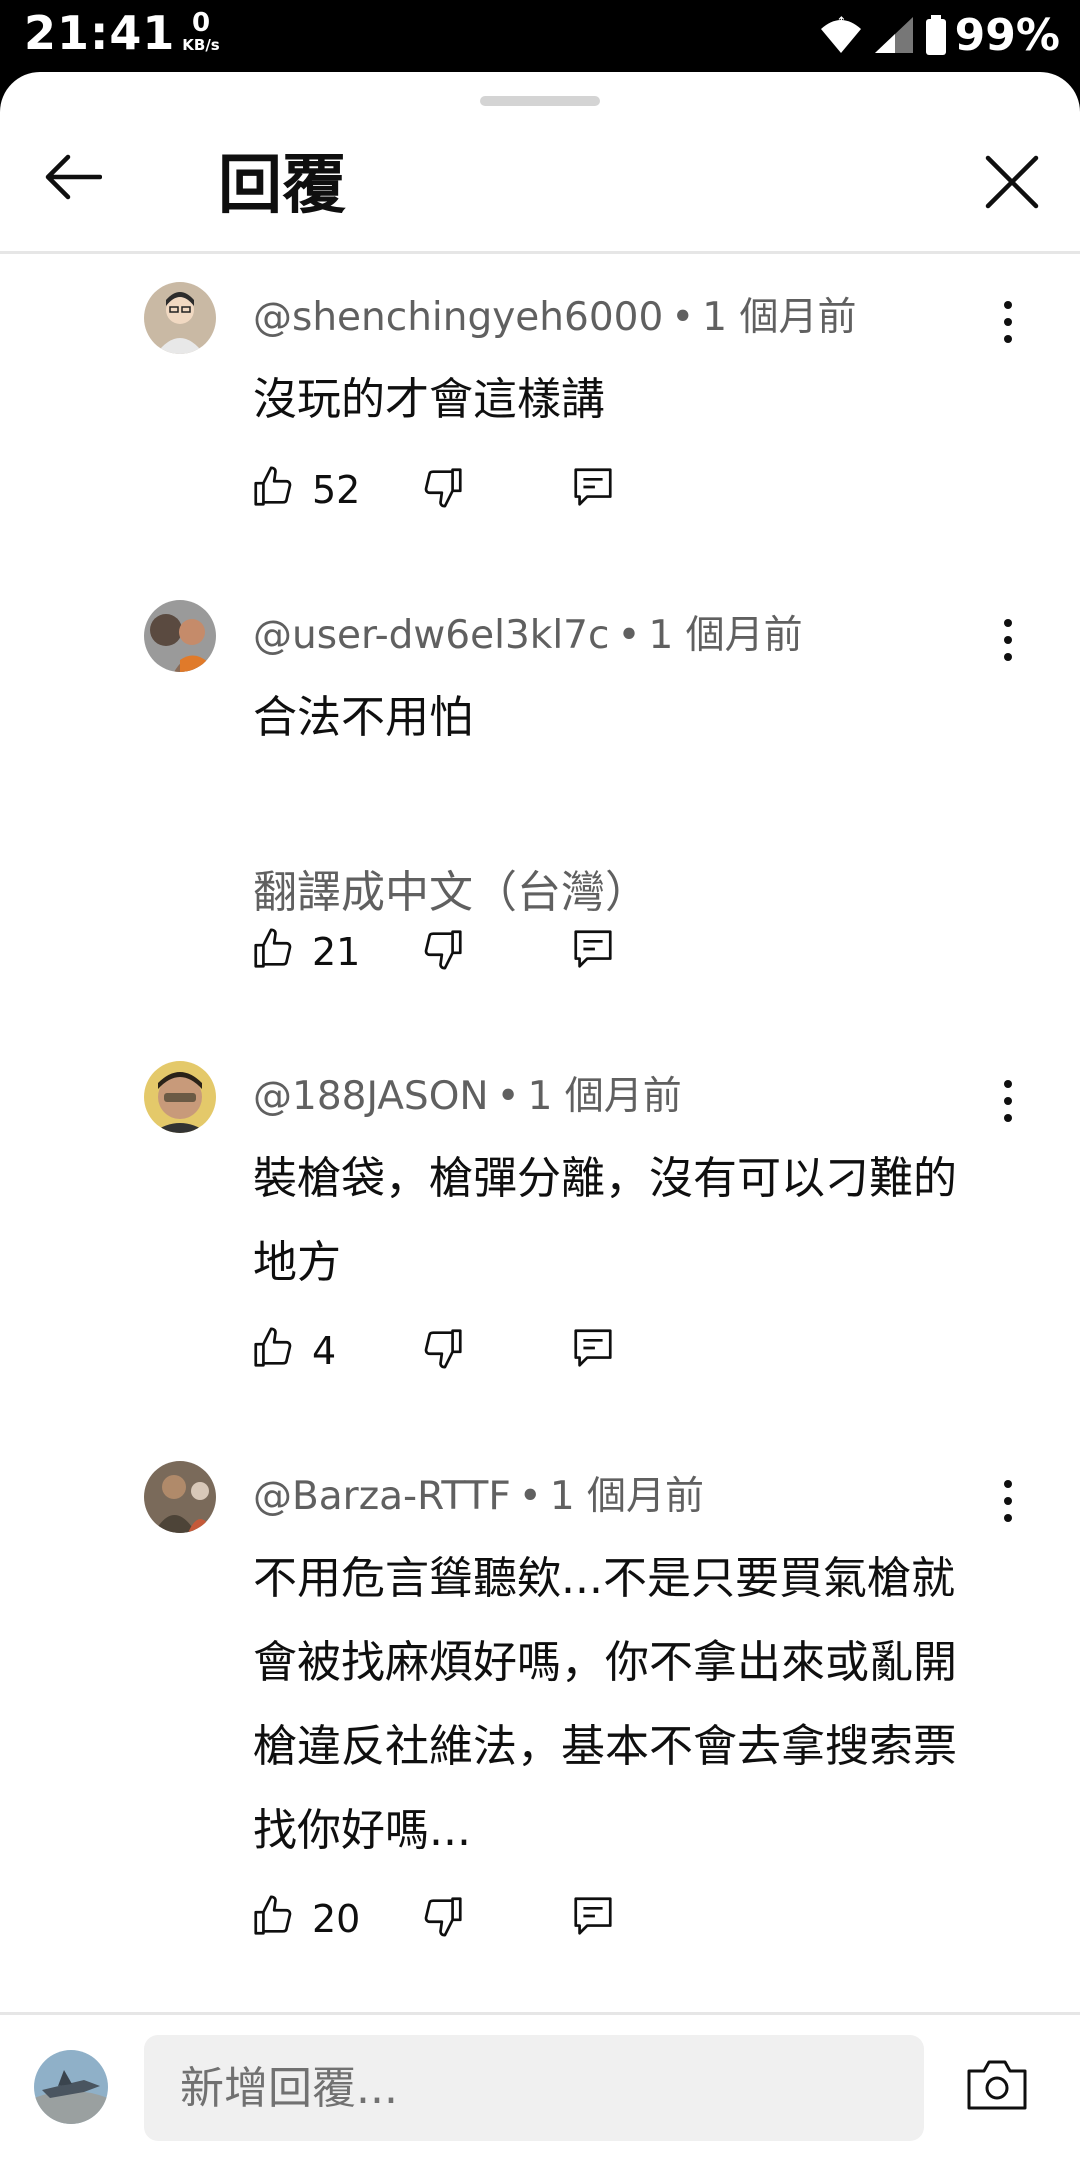  I want to click on comment-meta: @188JASON • 1 個月前, so click(467, 1093).